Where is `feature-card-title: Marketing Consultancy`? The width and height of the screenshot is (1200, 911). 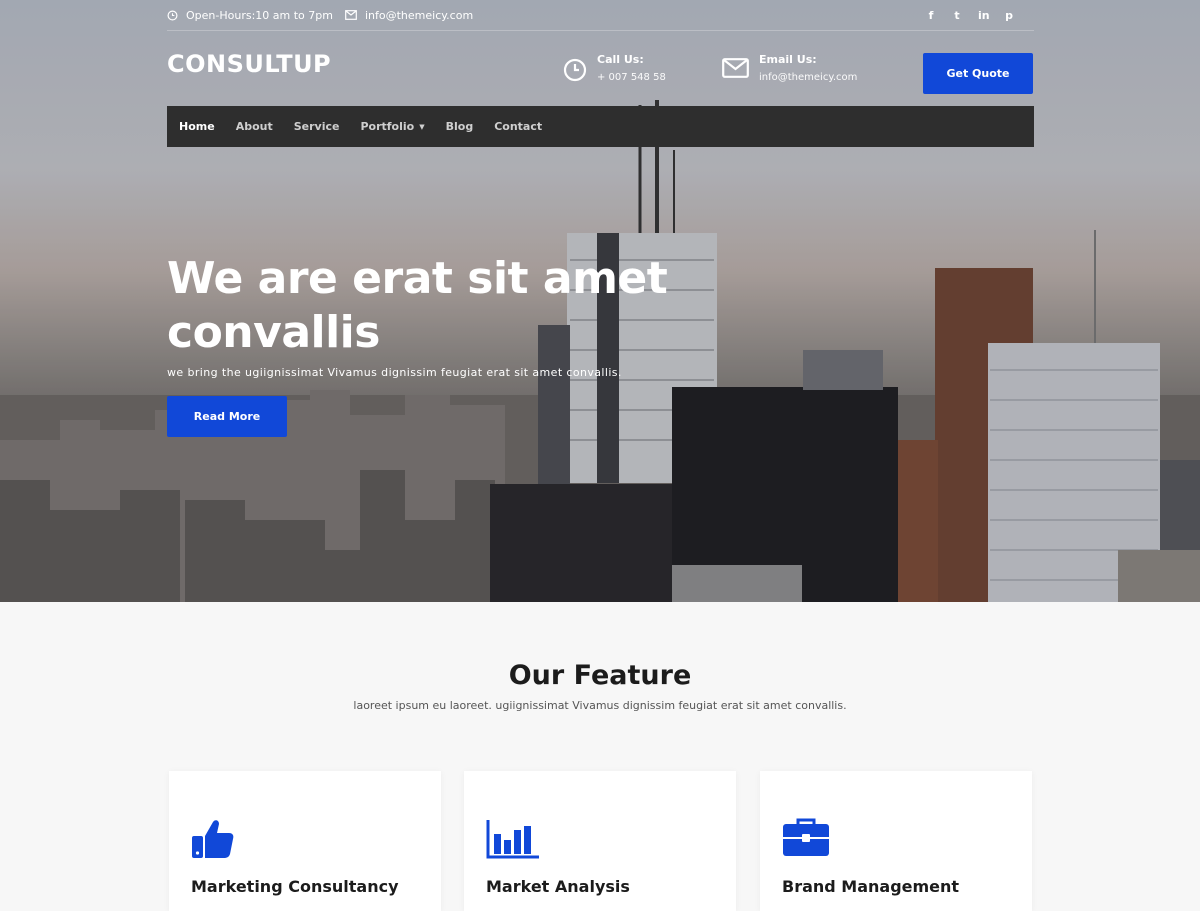 feature-card-title: Marketing Consultancy is located at coordinates (295, 886).